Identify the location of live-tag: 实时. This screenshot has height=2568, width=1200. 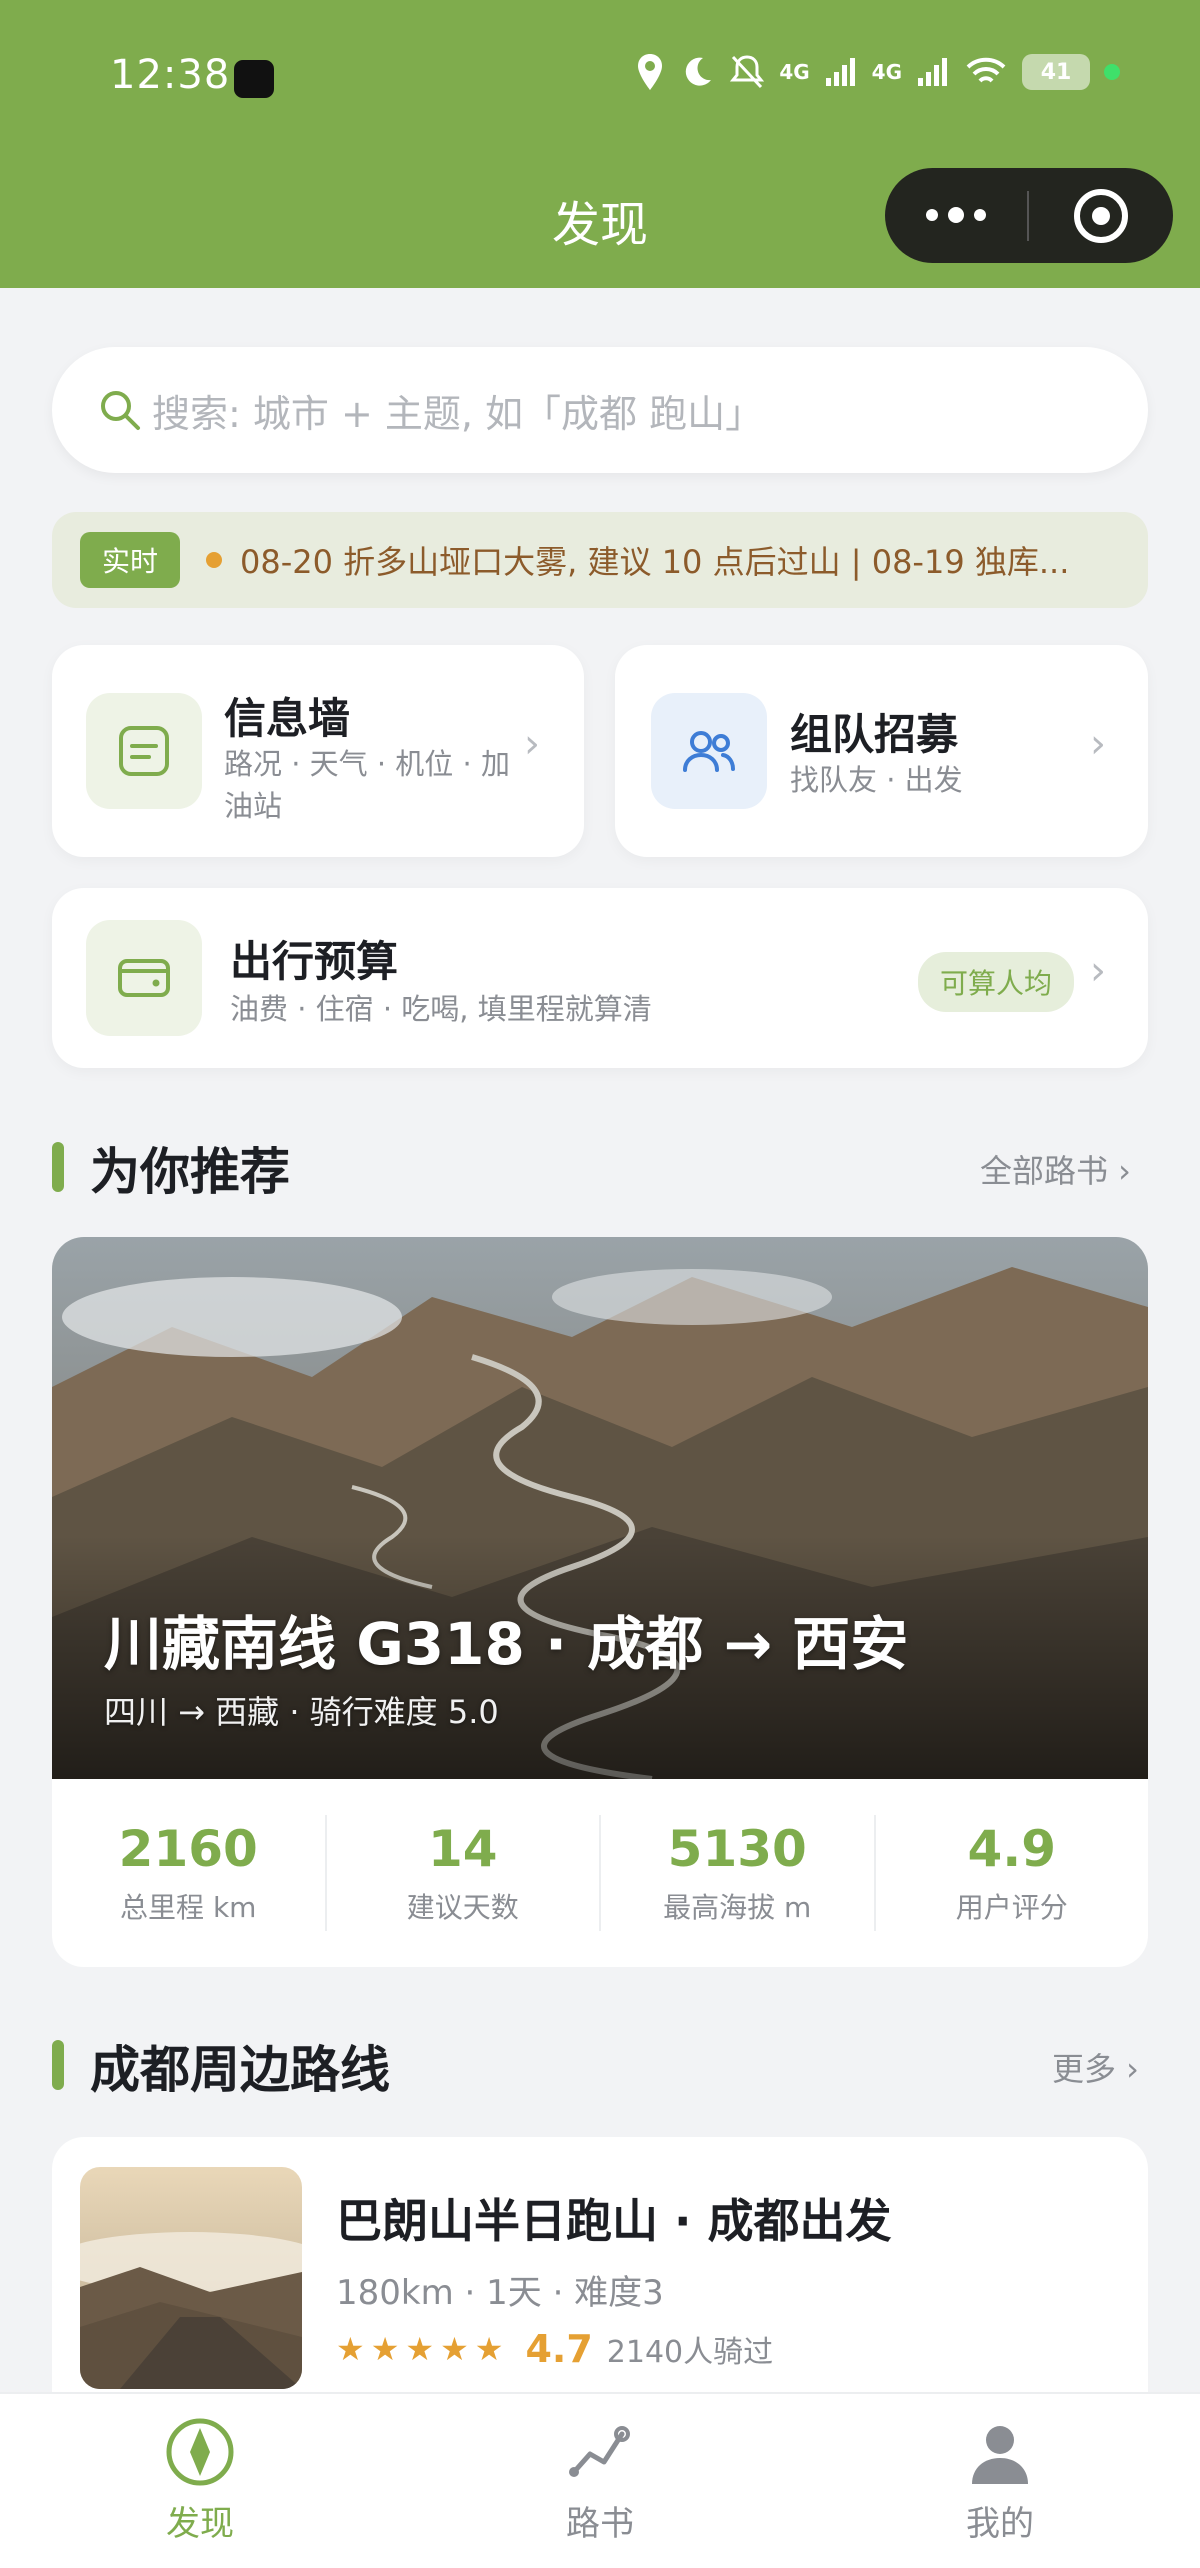
(130, 560).